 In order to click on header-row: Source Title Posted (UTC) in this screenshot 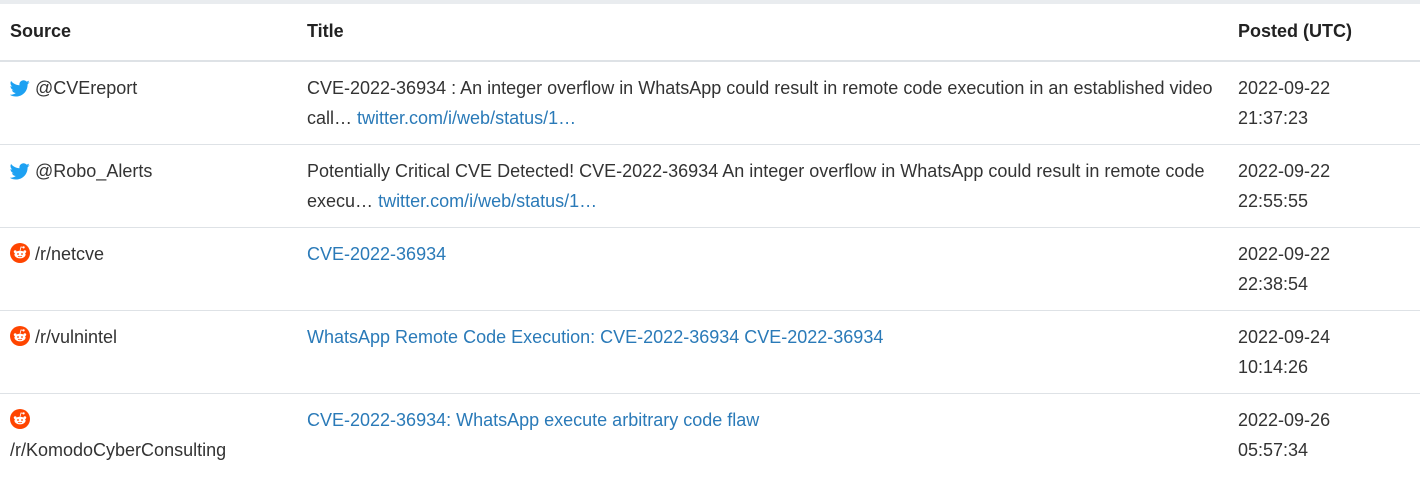, I will do `click(710, 33)`.